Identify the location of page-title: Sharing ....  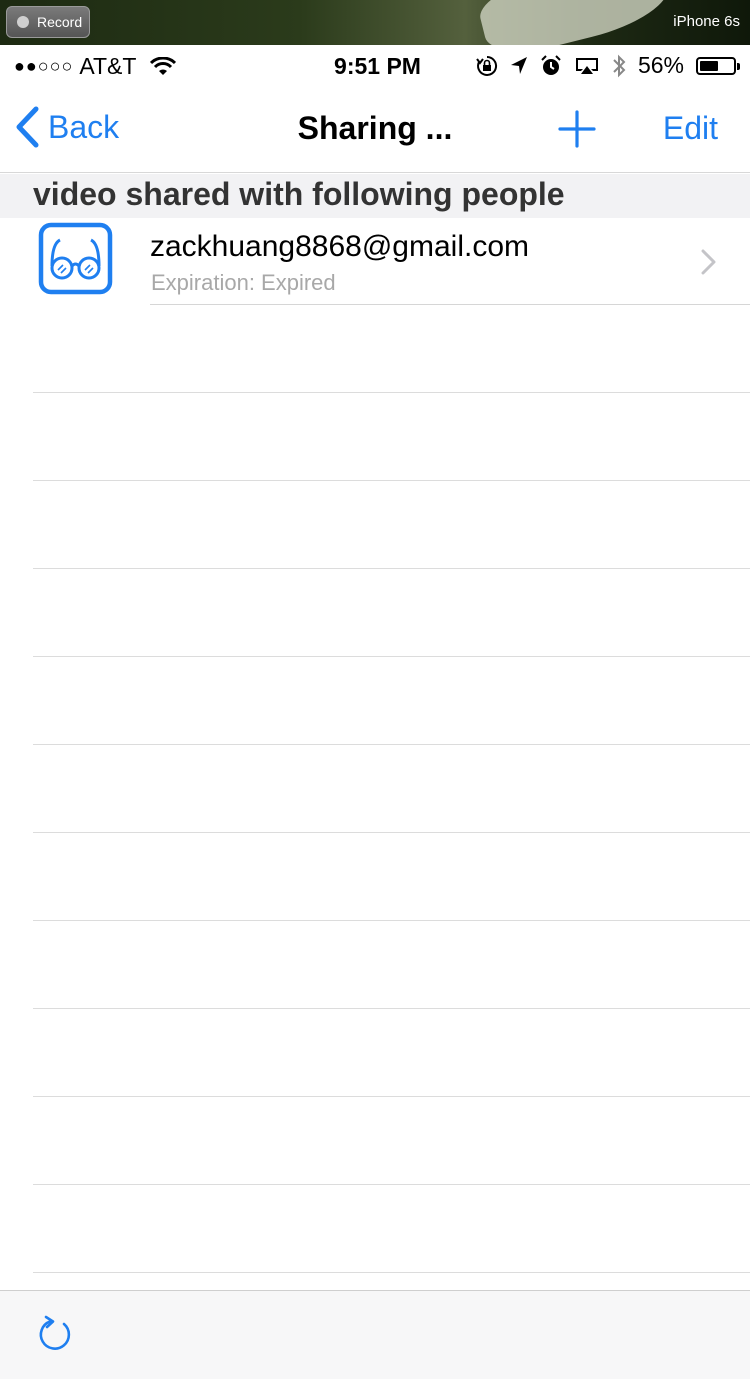
(375, 128).